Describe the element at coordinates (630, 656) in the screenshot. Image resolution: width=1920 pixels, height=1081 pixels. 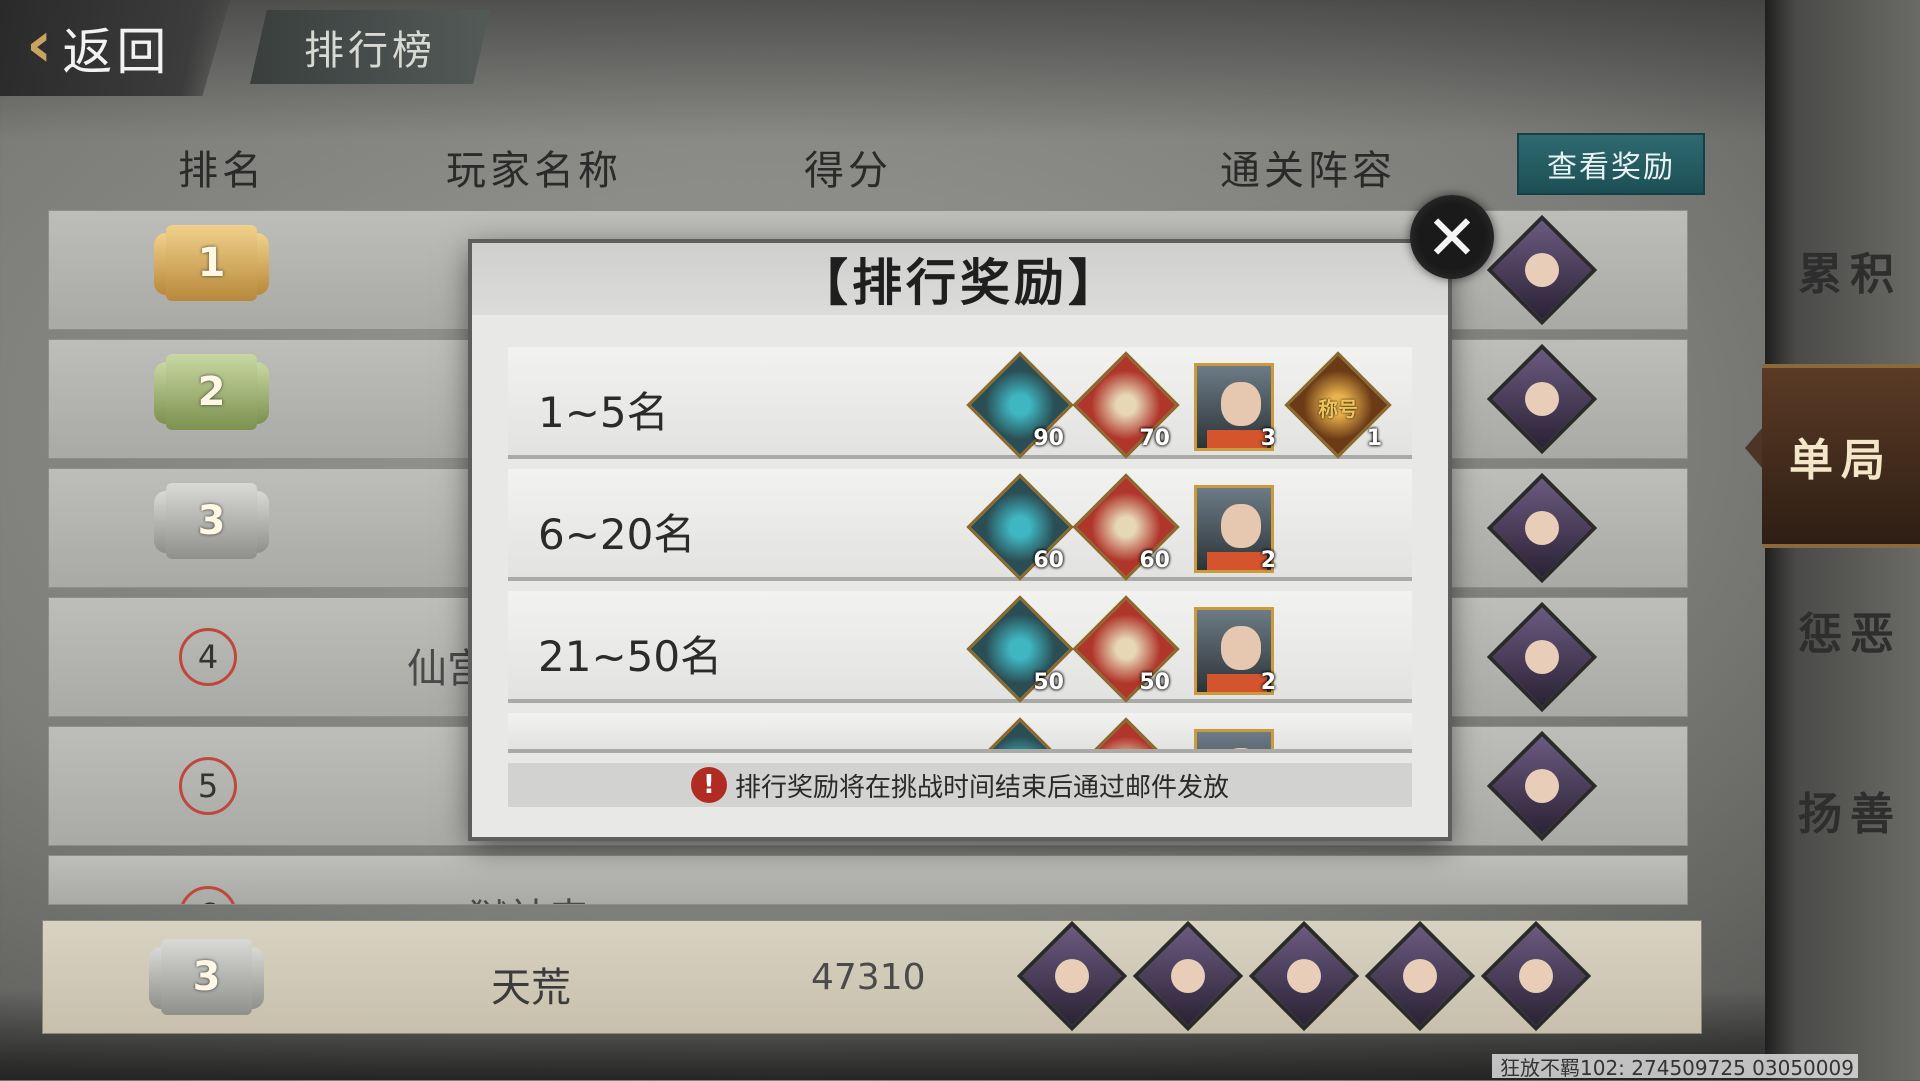
I see `reward-rank-range: 21~50名` at that location.